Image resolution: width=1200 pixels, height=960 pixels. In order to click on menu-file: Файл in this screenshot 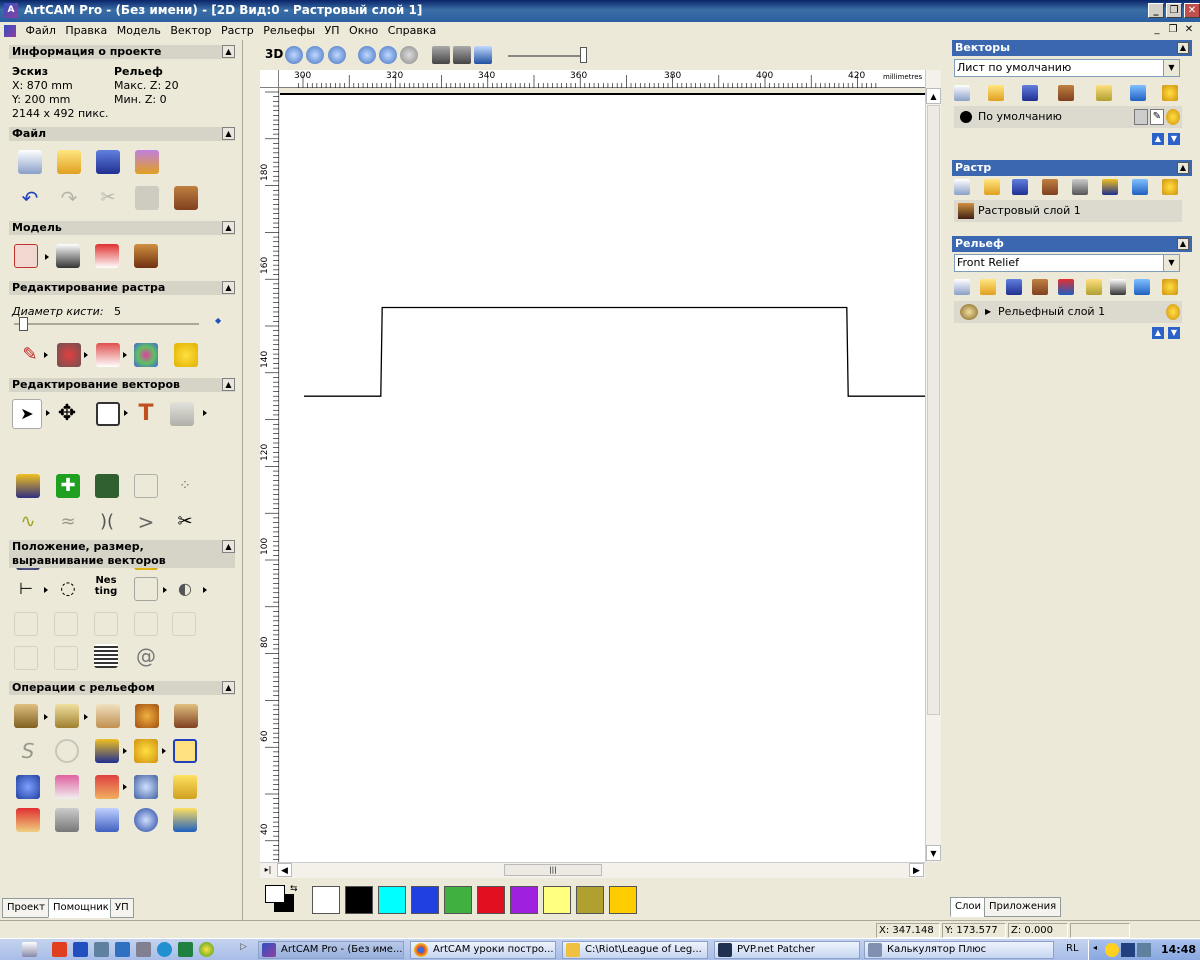, I will do `click(41, 30)`.